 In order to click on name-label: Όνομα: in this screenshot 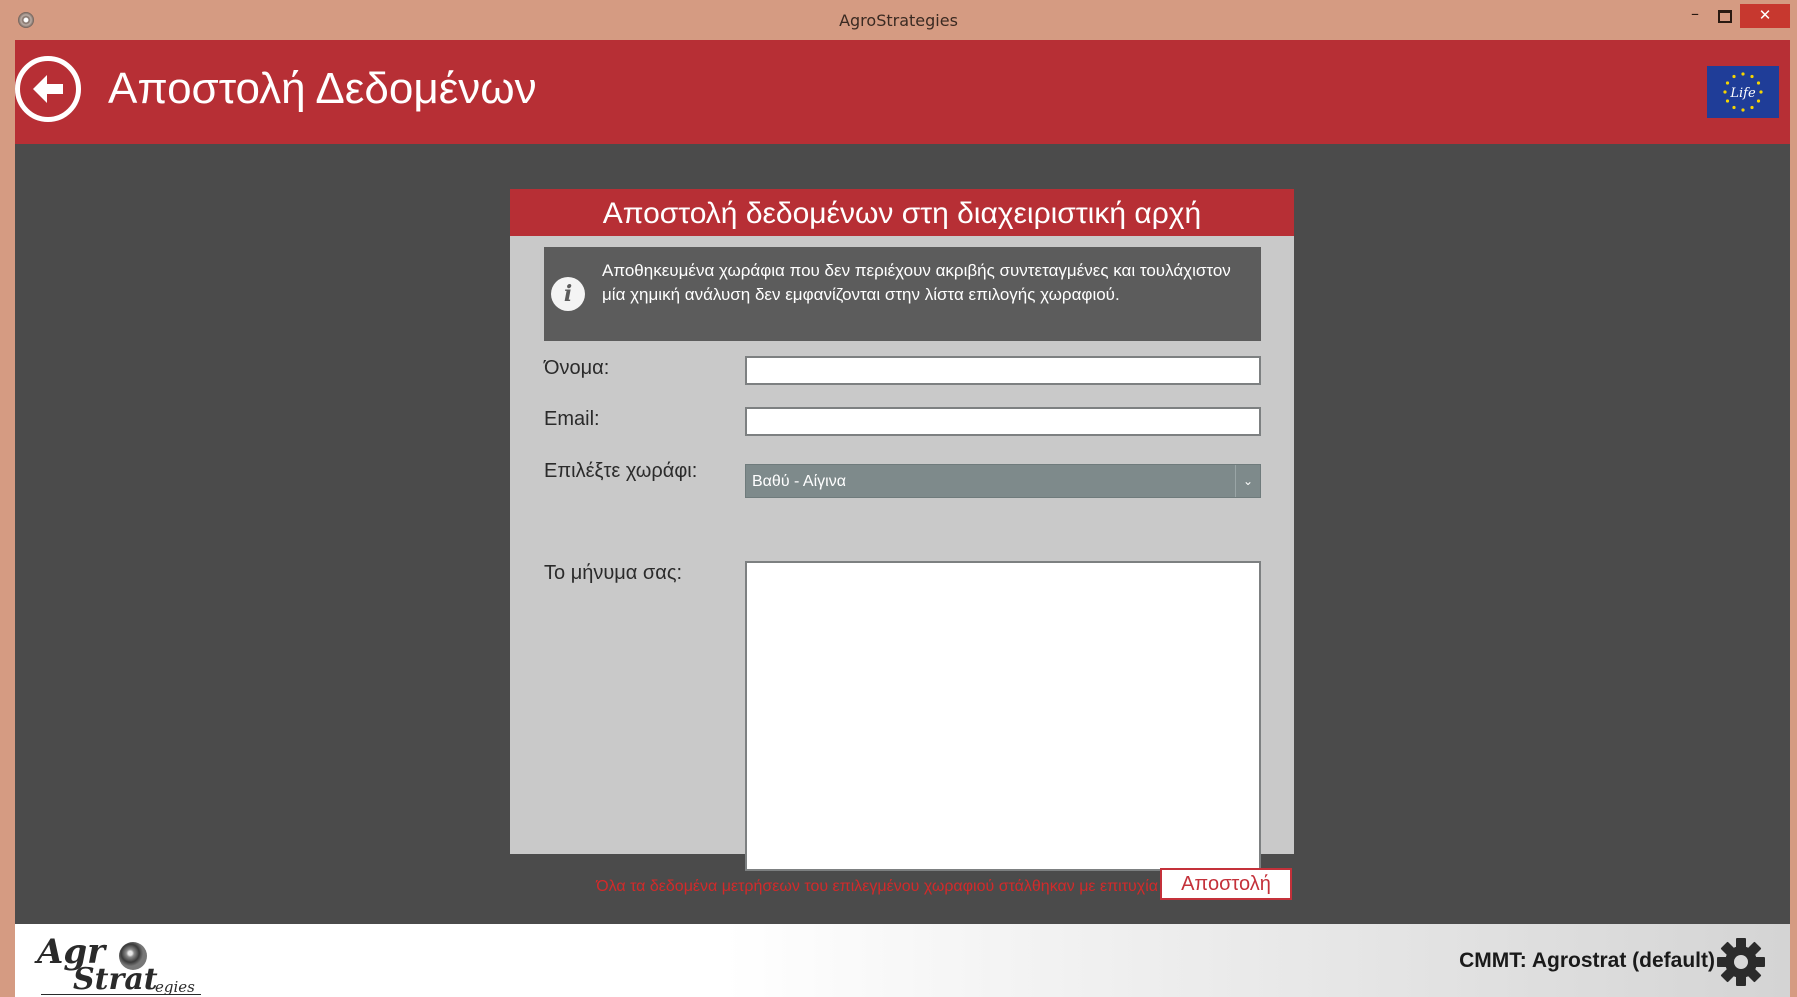, I will do `click(577, 368)`.